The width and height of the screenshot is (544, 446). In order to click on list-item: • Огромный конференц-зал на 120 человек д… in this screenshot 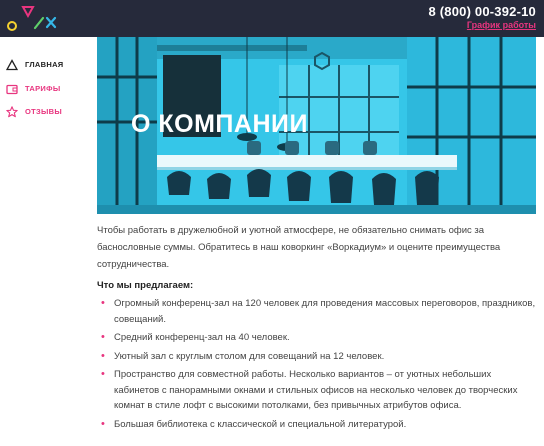, I will do `click(317, 311)`.